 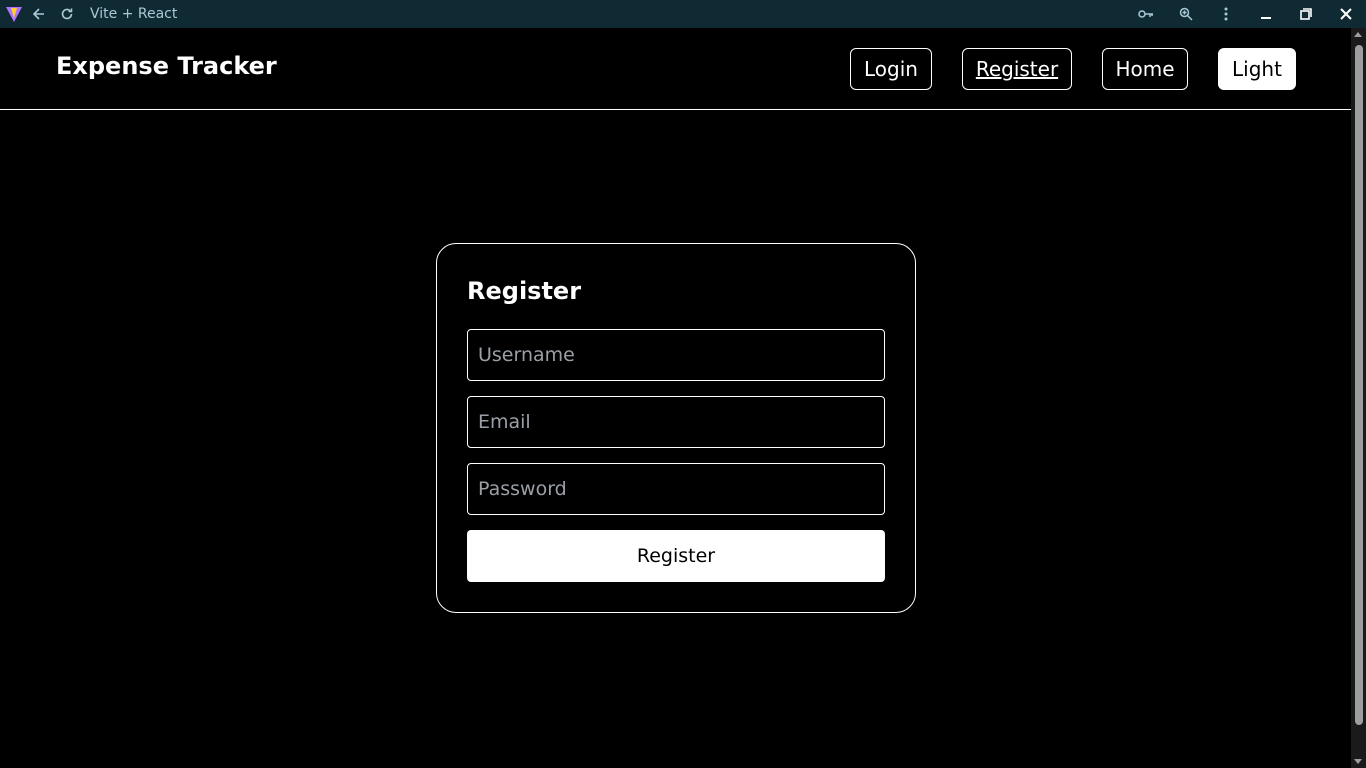 What do you see at coordinates (1145, 69) in the screenshot?
I see `home-link: Home` at bounding box center [1145, 69].